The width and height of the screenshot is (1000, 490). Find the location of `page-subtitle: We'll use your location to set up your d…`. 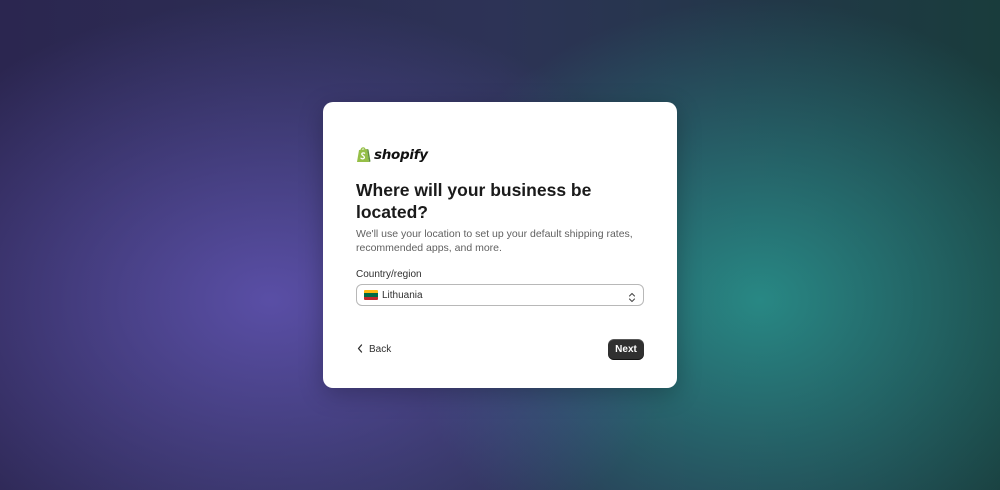

page-subtitle: We'll use your location to set up your d… is located at coordinates (494, 241).